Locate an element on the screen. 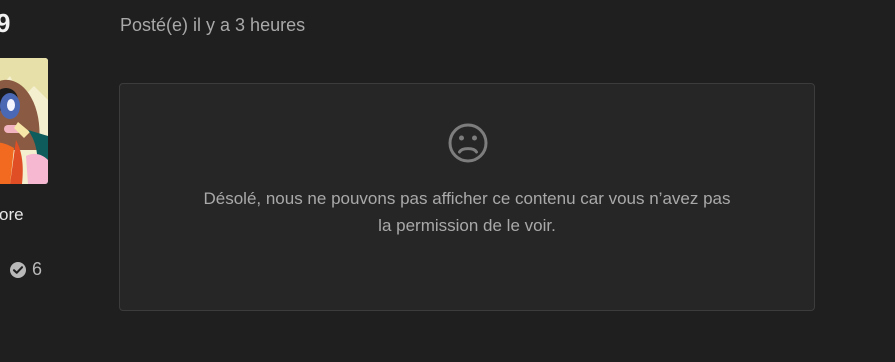  avatar is located at coordinates (24, 121).